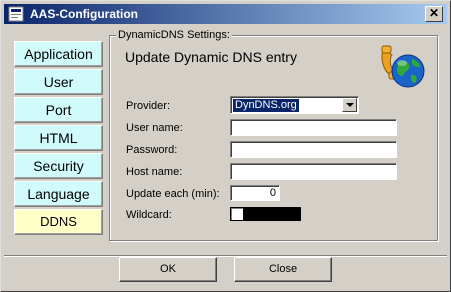  Describe the element at coordinates (58, 138) in the screenshot. I see `nav-item-html: HTML` at that location.